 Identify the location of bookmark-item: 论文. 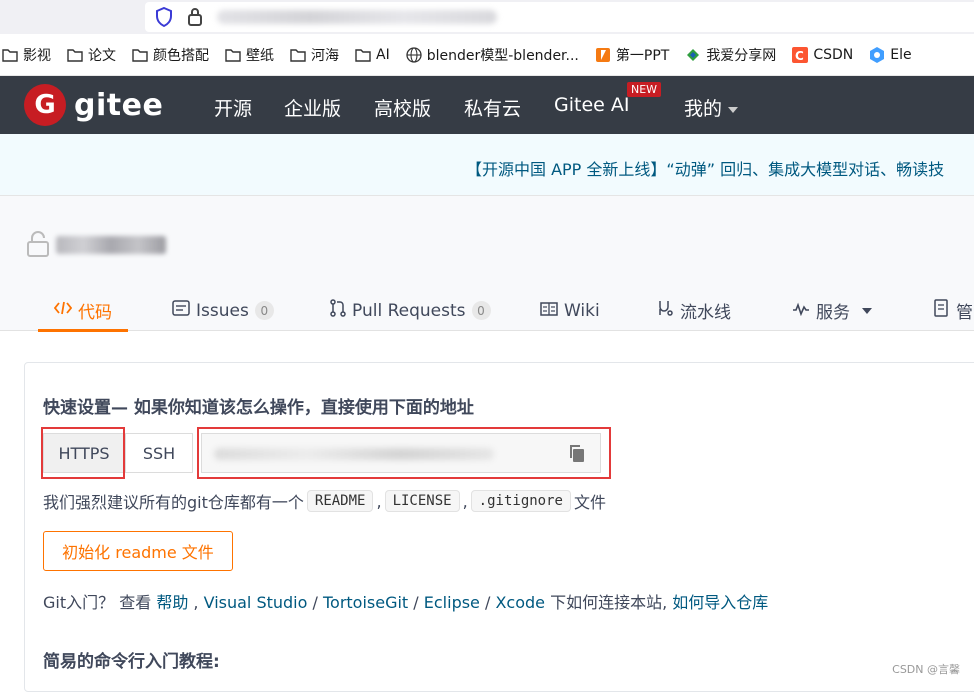
(93, 55).